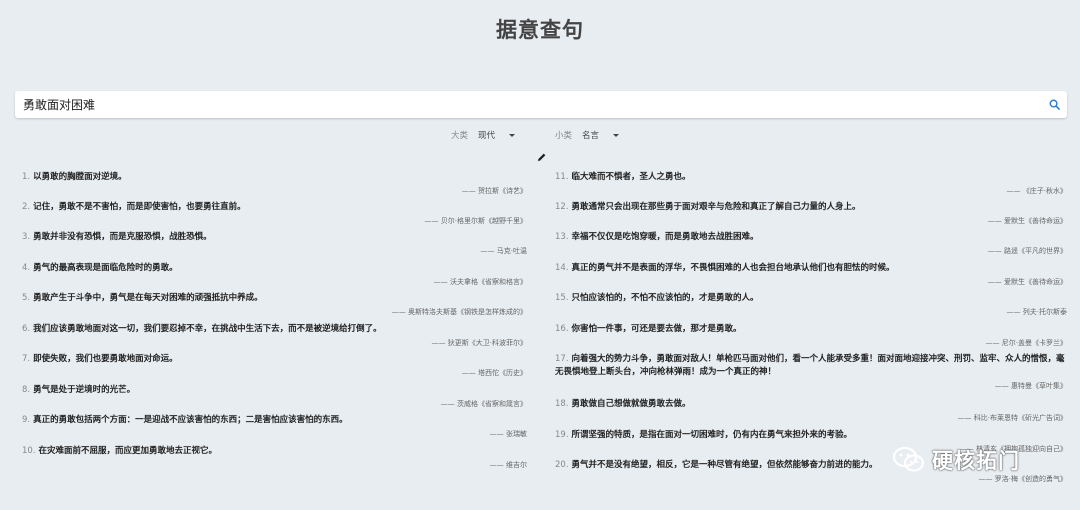  Describe the element at coordinates (631, 404) in the screenshot. I see `quote-text: 勇敢做自己想做就做勇敢去做。` at that location.